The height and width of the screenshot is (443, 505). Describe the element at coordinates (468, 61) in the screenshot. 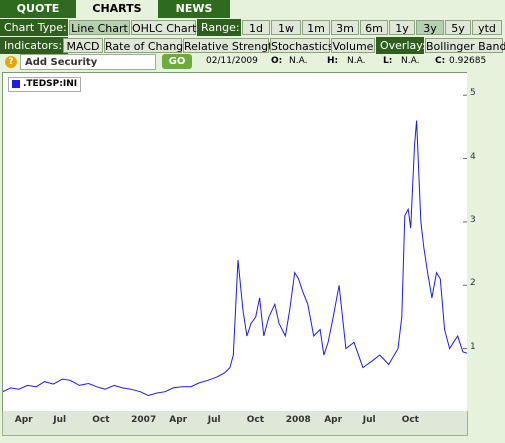

I see `close-value: 0.92685` at that location.